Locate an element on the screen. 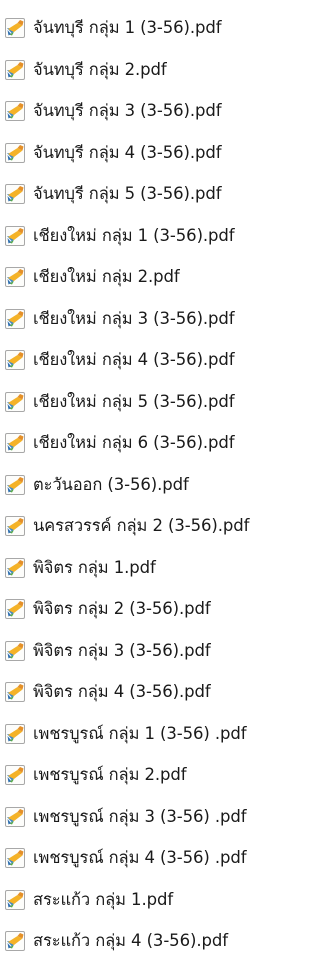  file-name: นครสวรรค์ กลุ่ม 2 (3-56).pdf is located at coordinates (141, 525).